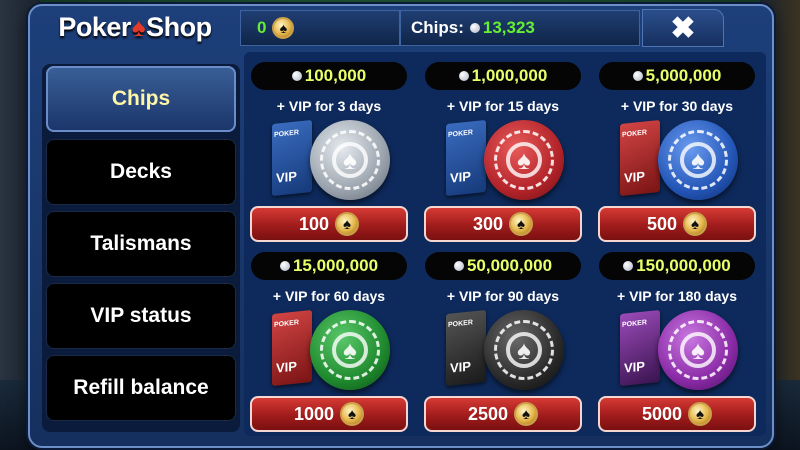 The image size is (800, 450). Describe the element at coordinates (677, 296) in the screenshot. I see `offer-vip-bonus: + VIP for 180 days` at that location.